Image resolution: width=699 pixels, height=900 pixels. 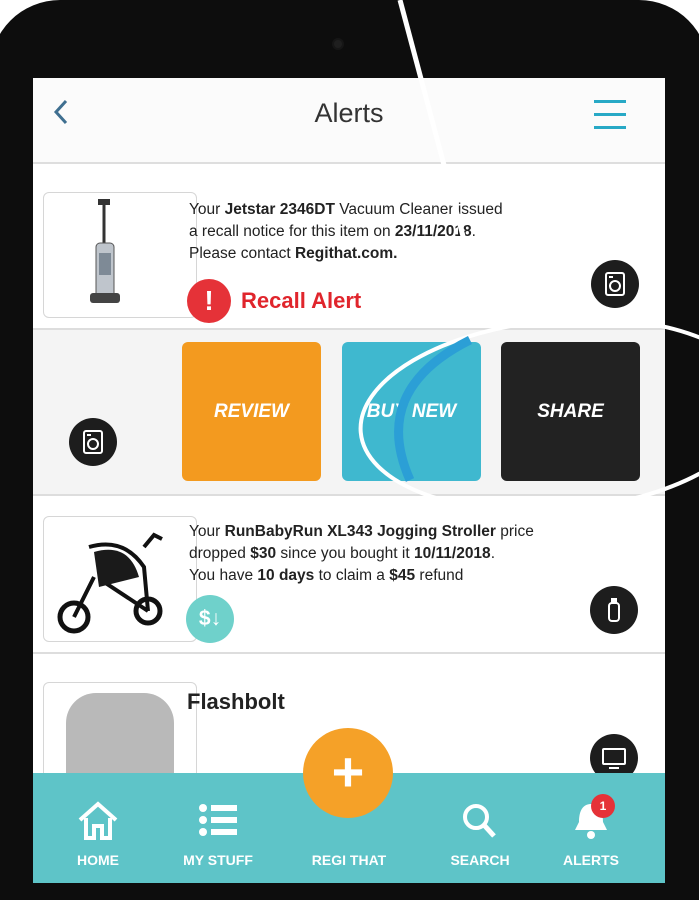 I want to click on review-button: REVIEW, so click(x=251, y=411).